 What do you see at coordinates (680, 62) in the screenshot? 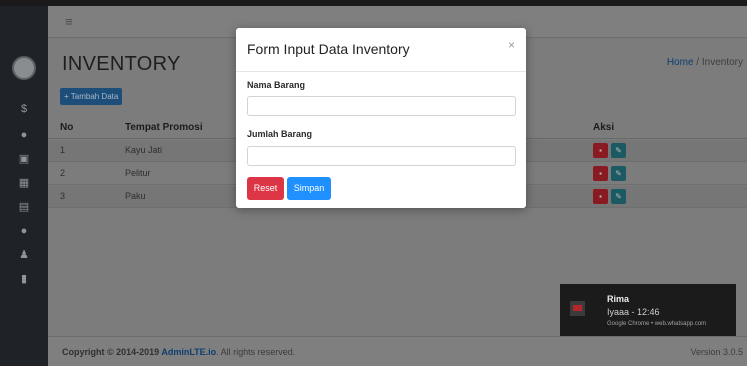
I see `breadcrumb-home-link: Home` at bounding box center [680, 62].